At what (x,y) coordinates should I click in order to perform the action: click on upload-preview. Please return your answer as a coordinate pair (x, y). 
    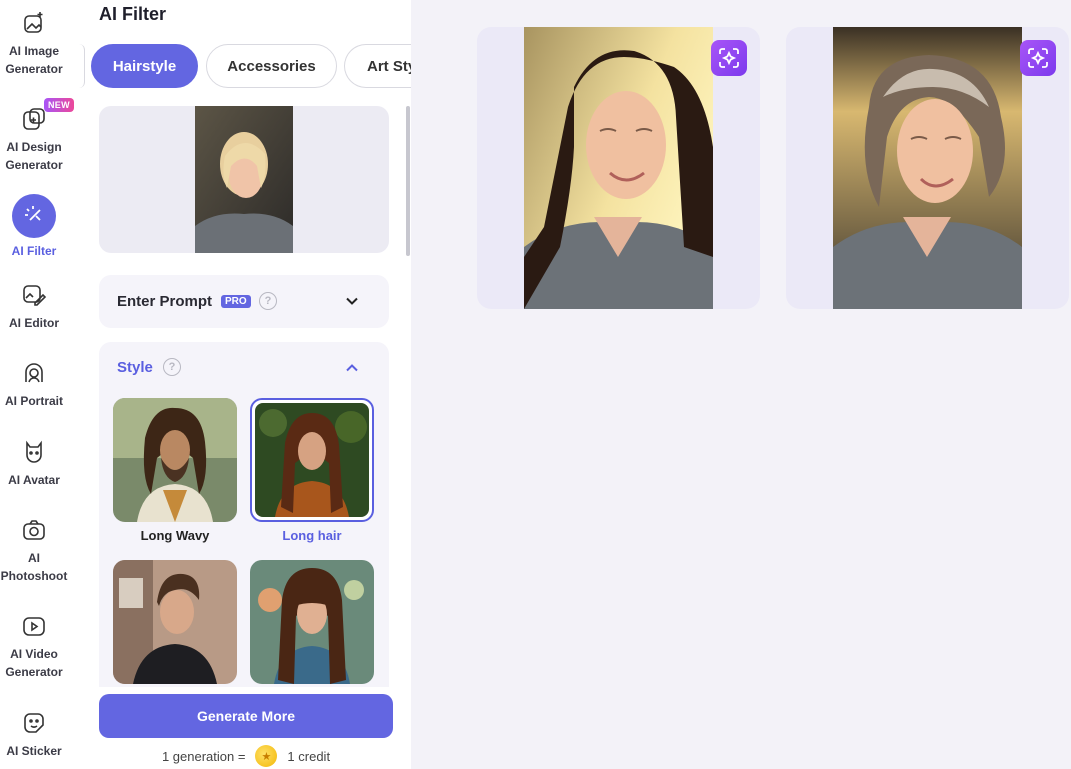
    Looking at the image, I should click on (244, 179).